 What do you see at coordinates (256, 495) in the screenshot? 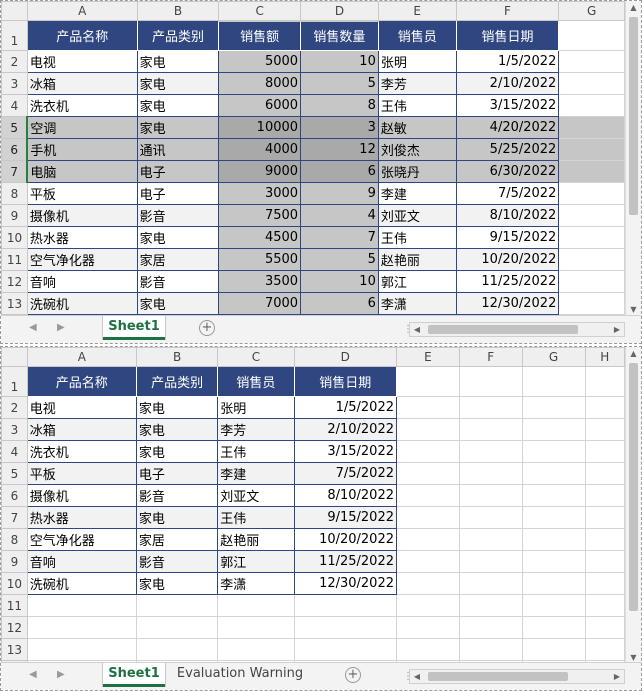
I see `cell-salesperson: 刘亚文` at bounding box center [256, 495].